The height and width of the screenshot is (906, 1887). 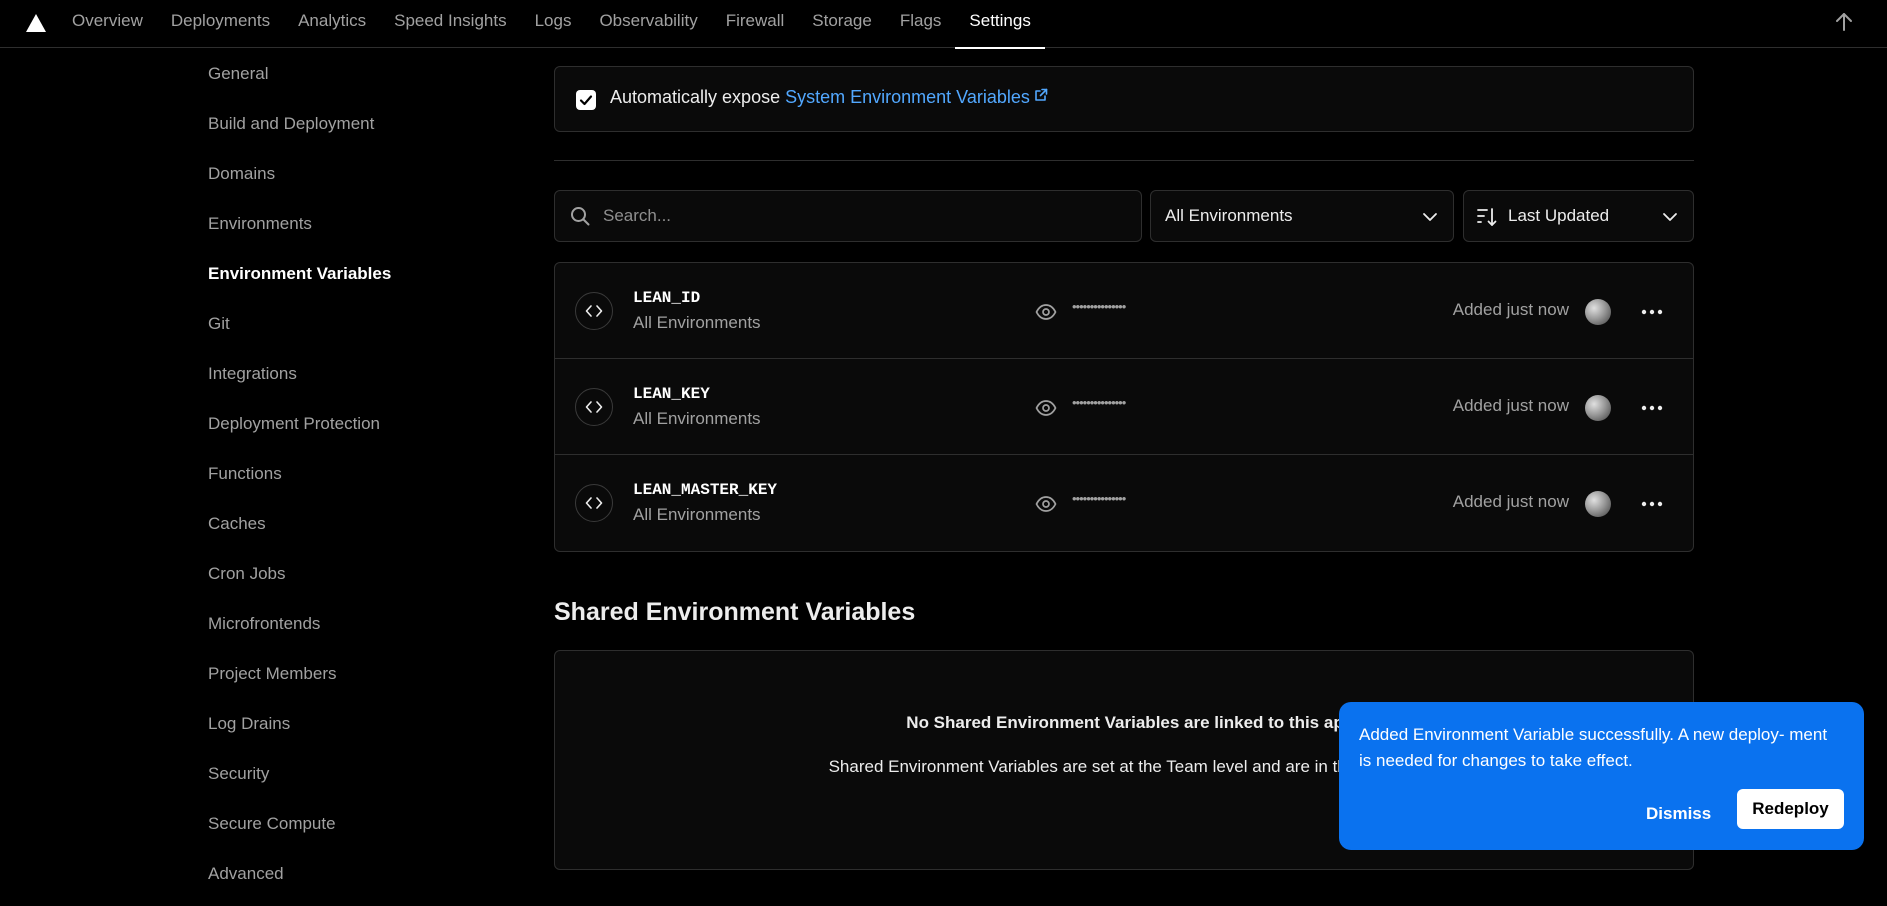 What do you see at coordinates (921, 24) in the screenshot?
I see `tab-flags: Flags` at bounding box center [921, 24].